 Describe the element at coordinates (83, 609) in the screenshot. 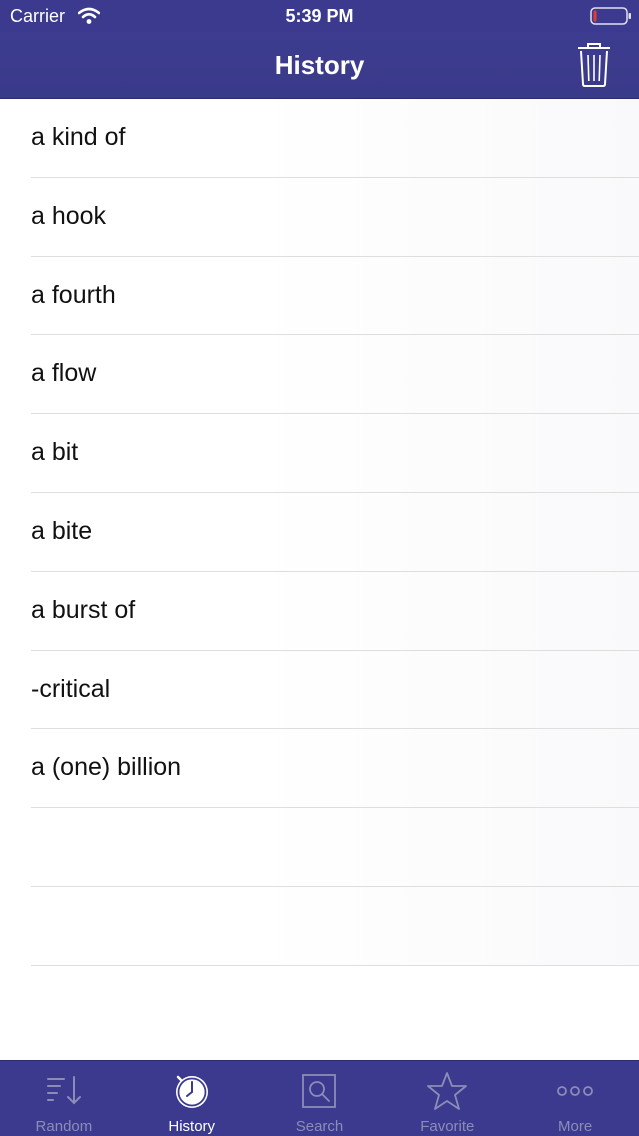

I see `list-item-label: a burst of` at that location.